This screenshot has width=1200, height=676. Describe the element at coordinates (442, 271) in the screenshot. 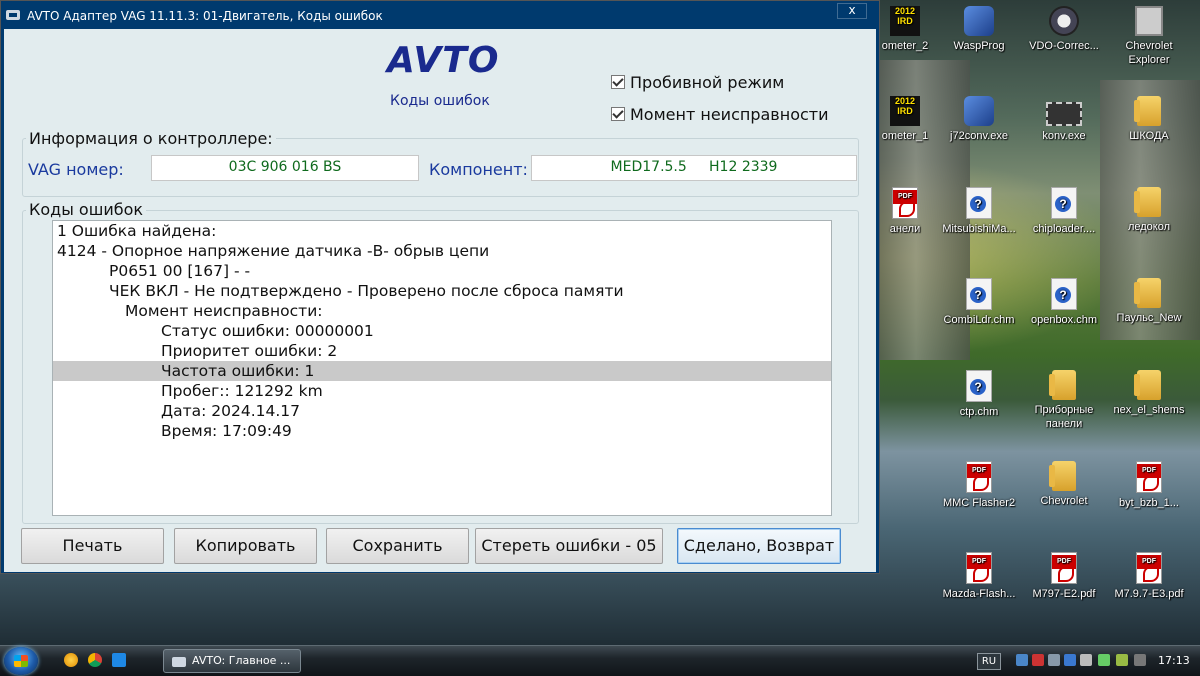

I see `list-item: P0651 00 [167] - -` at that location.